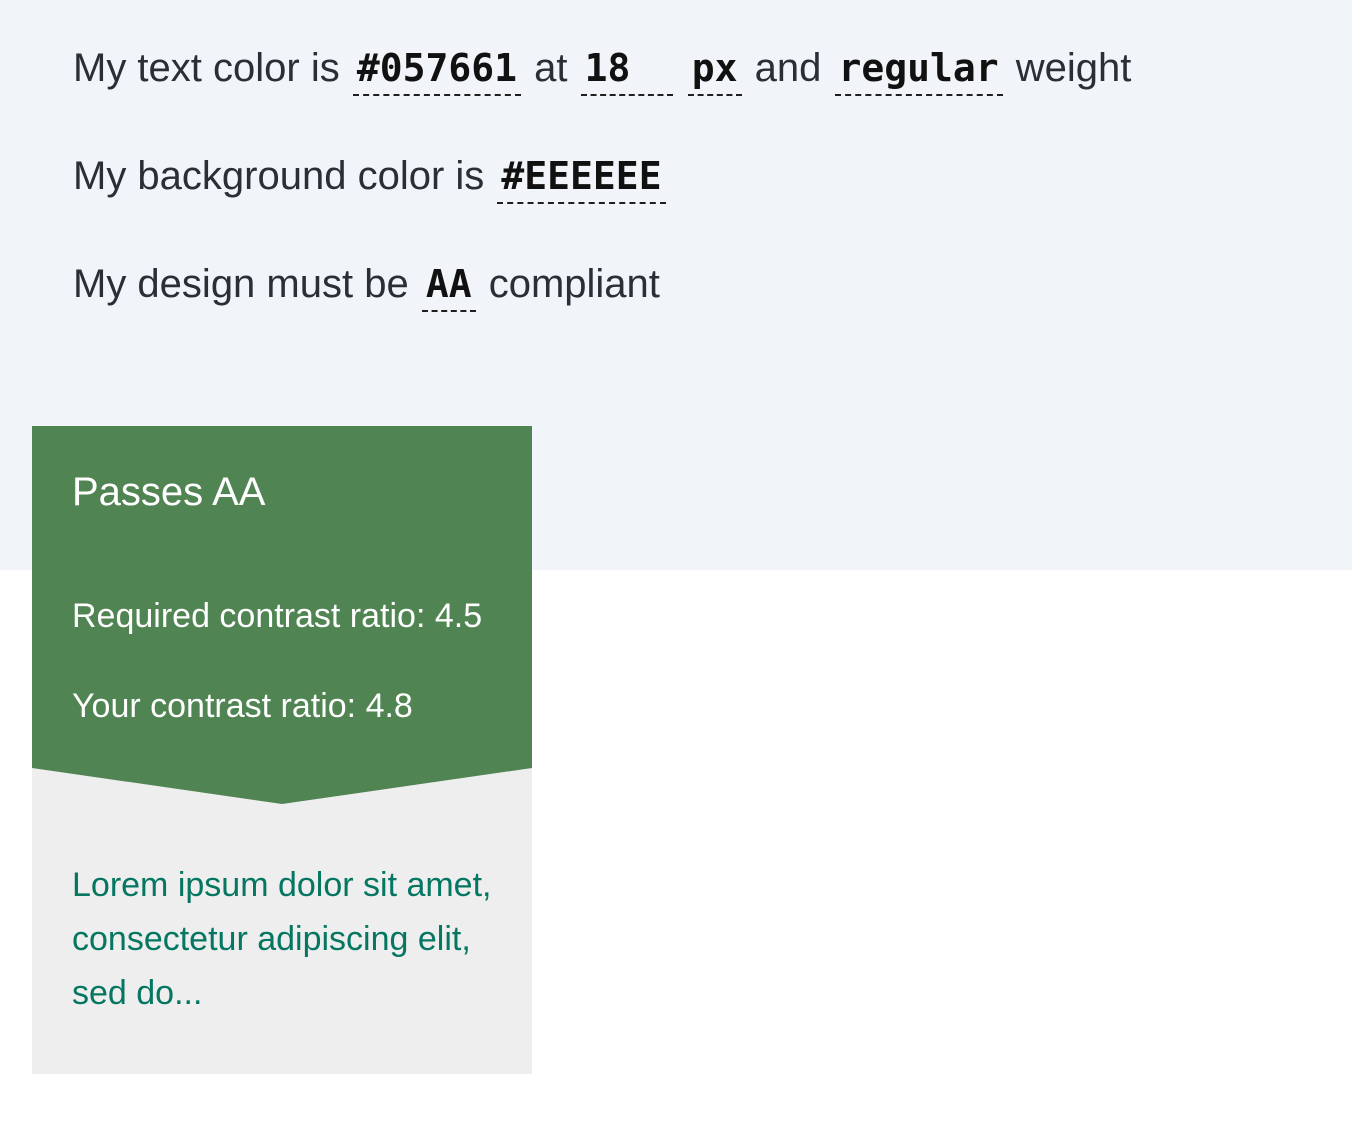  Describe the element at coordinates (277, 616) in the screenshot. I see `required-contrast-ratio: Required contrast ratio: 4.5` at that location.